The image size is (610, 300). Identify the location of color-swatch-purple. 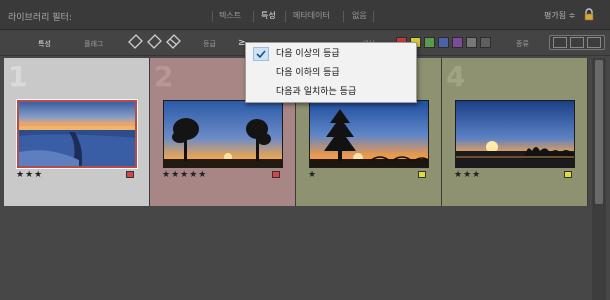
(457, 42).